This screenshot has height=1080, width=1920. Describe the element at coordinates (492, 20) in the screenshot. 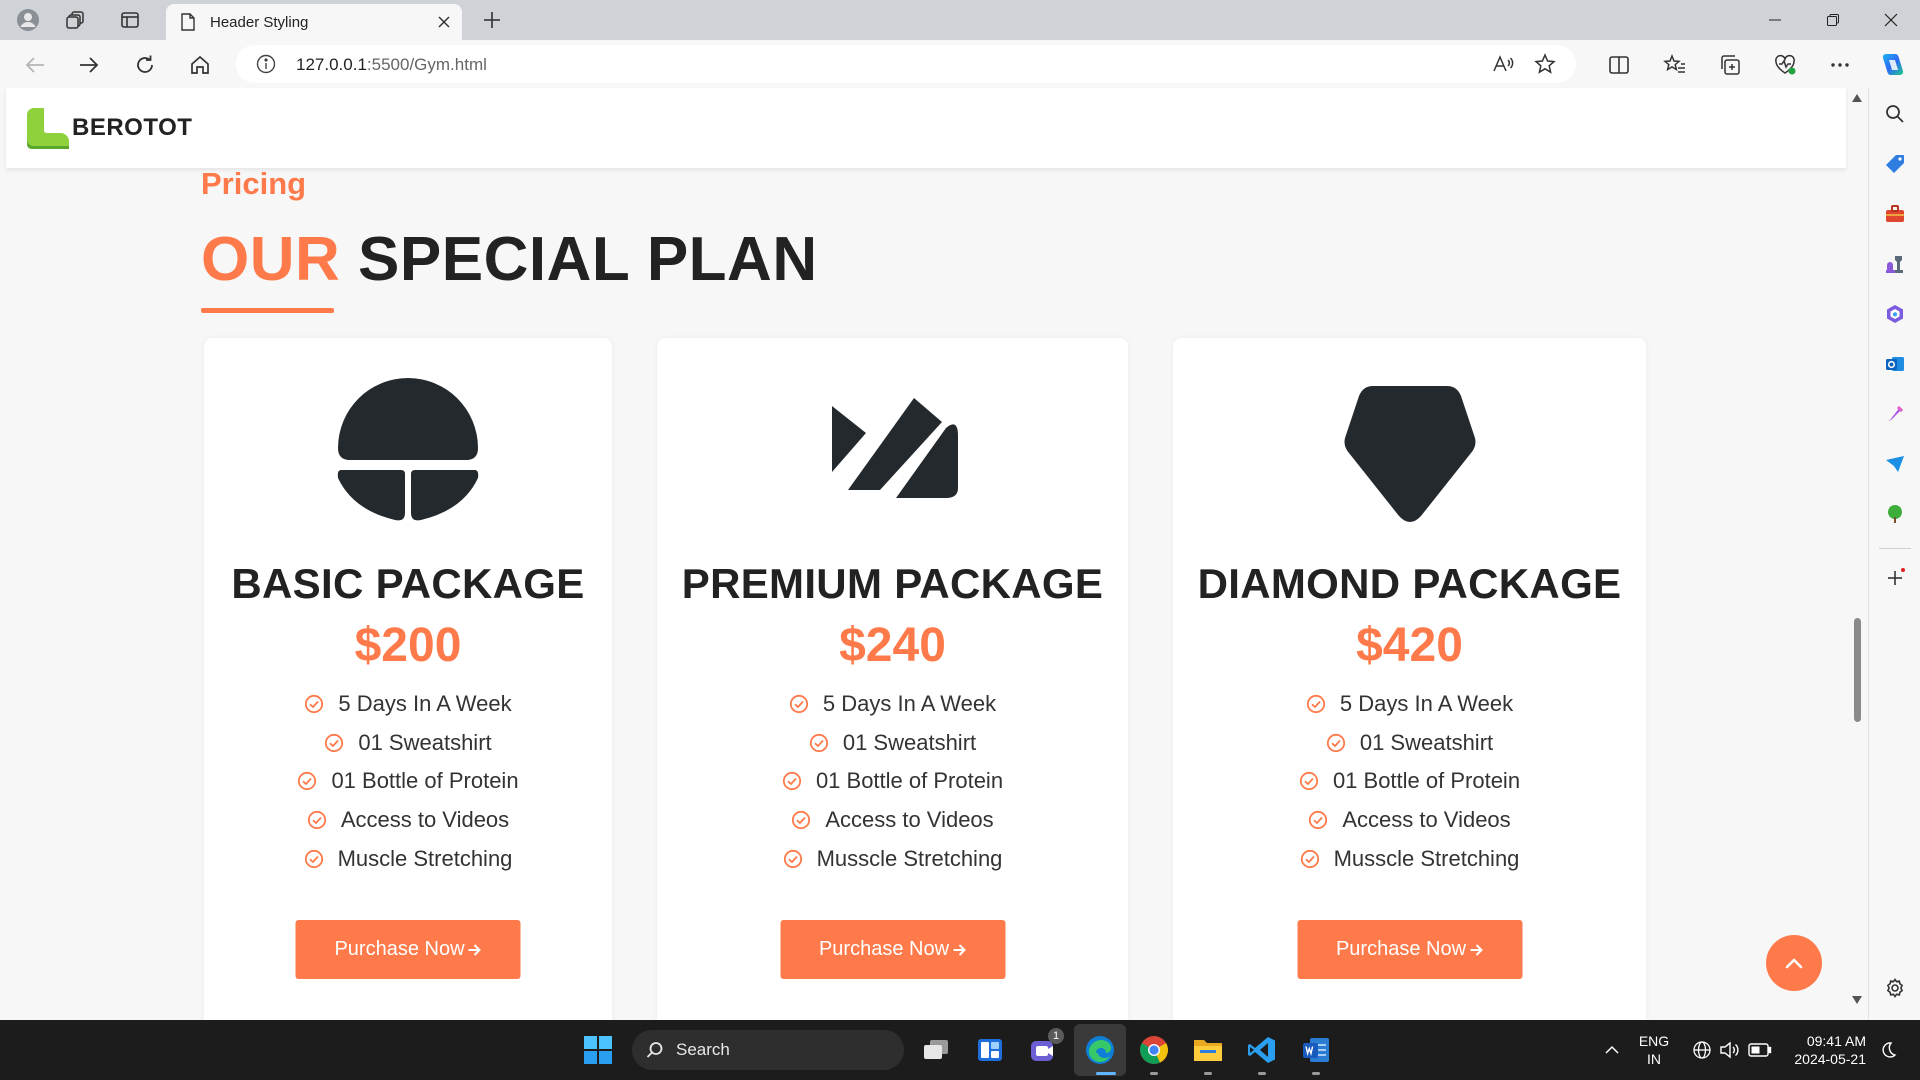

I see `new-tab-icon` at that location.